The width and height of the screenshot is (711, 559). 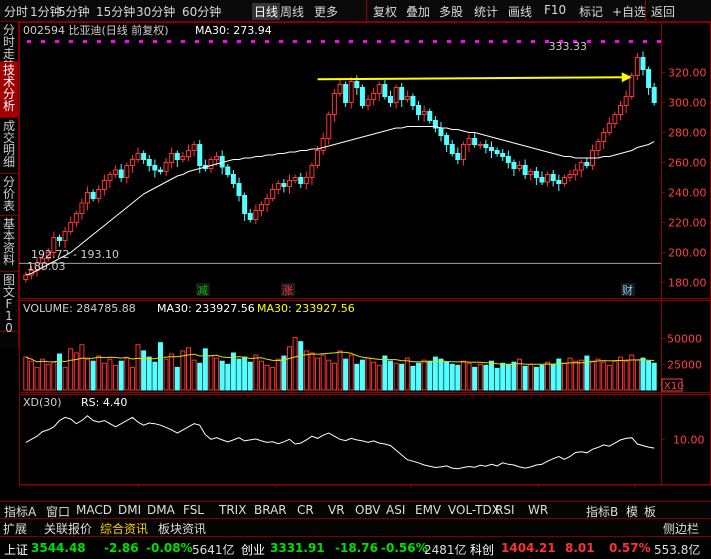 What do you see at coordinates (213, 550) in the screenshot?
I see `sh-index-amount: 5641亿` at bounding box center [213, 550].